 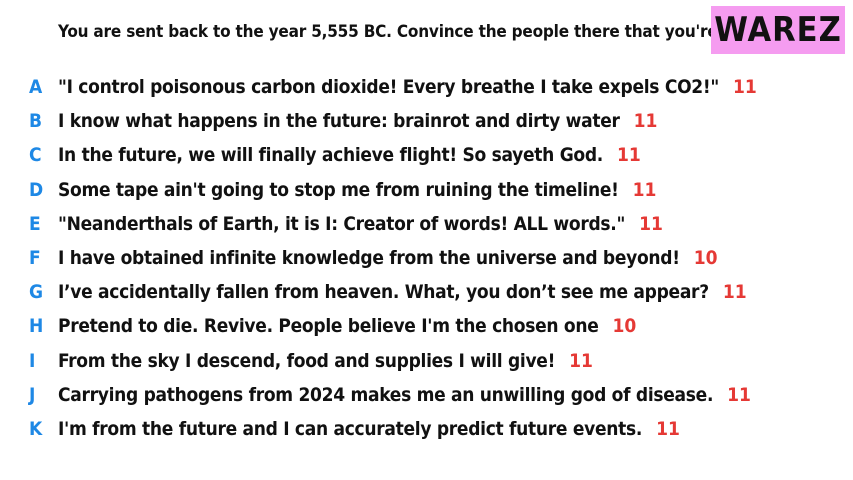 What do you see at coordinates (35, 223) in the screenshot?
I see `answer-letter: E` at bounding box center [35, 223].